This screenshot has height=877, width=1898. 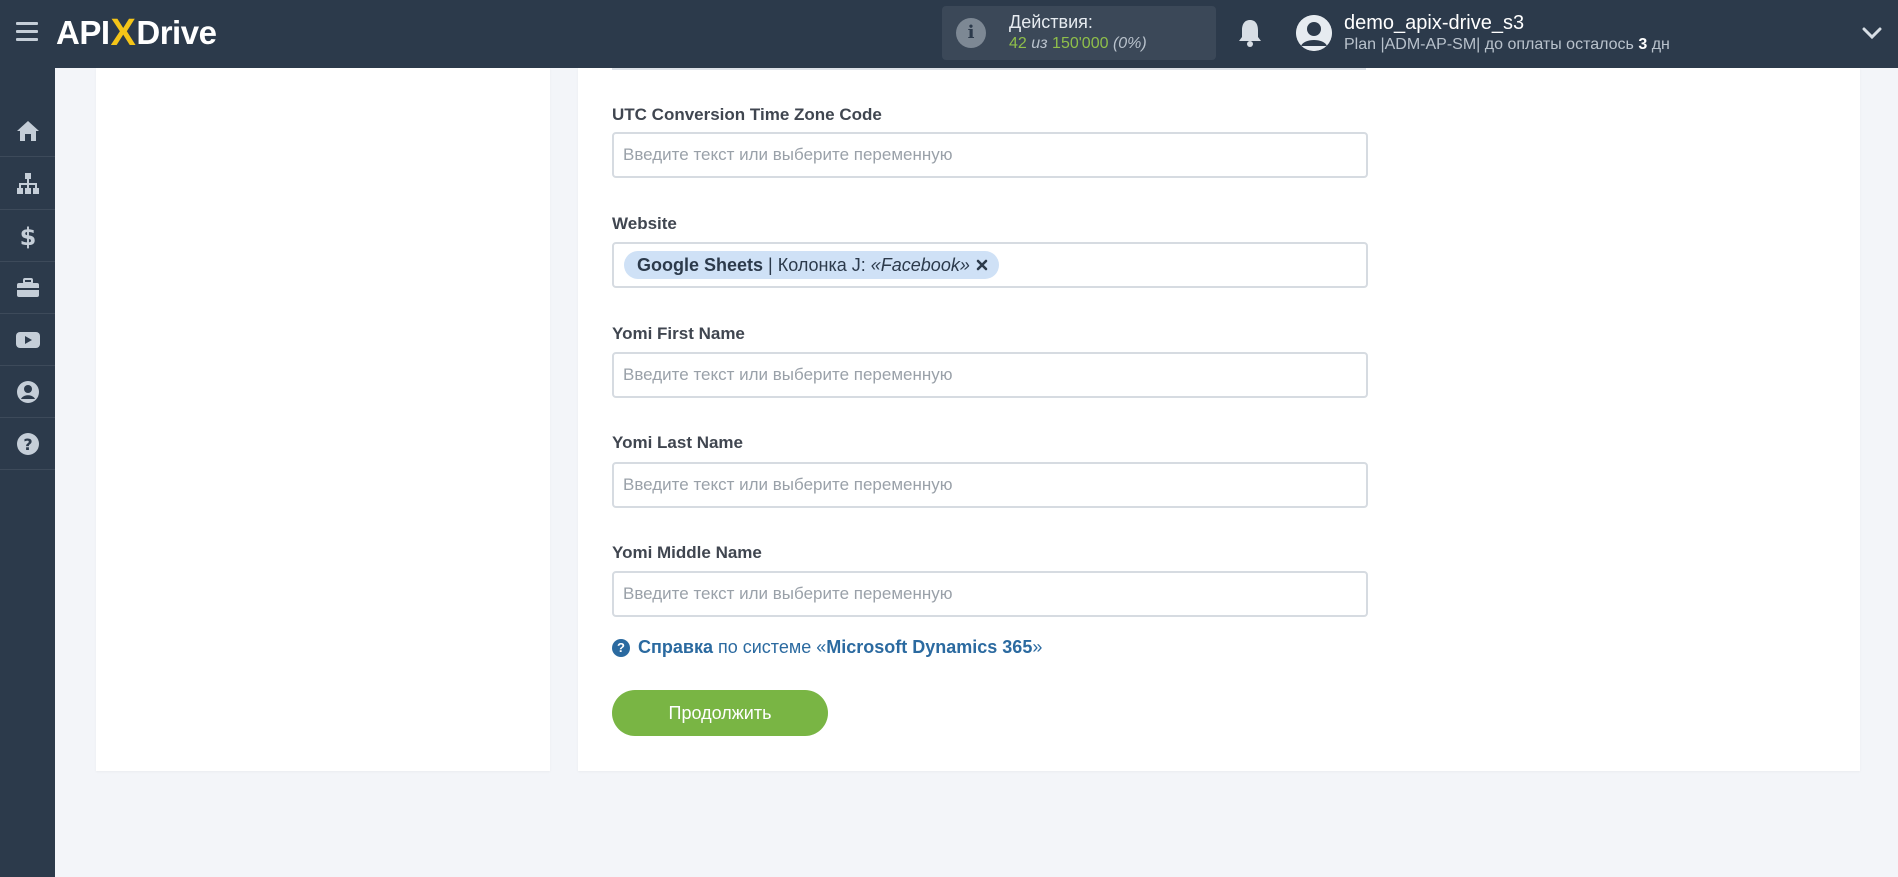 I want to click on plan-days-unit: дн, so click(x=1660, y=44).